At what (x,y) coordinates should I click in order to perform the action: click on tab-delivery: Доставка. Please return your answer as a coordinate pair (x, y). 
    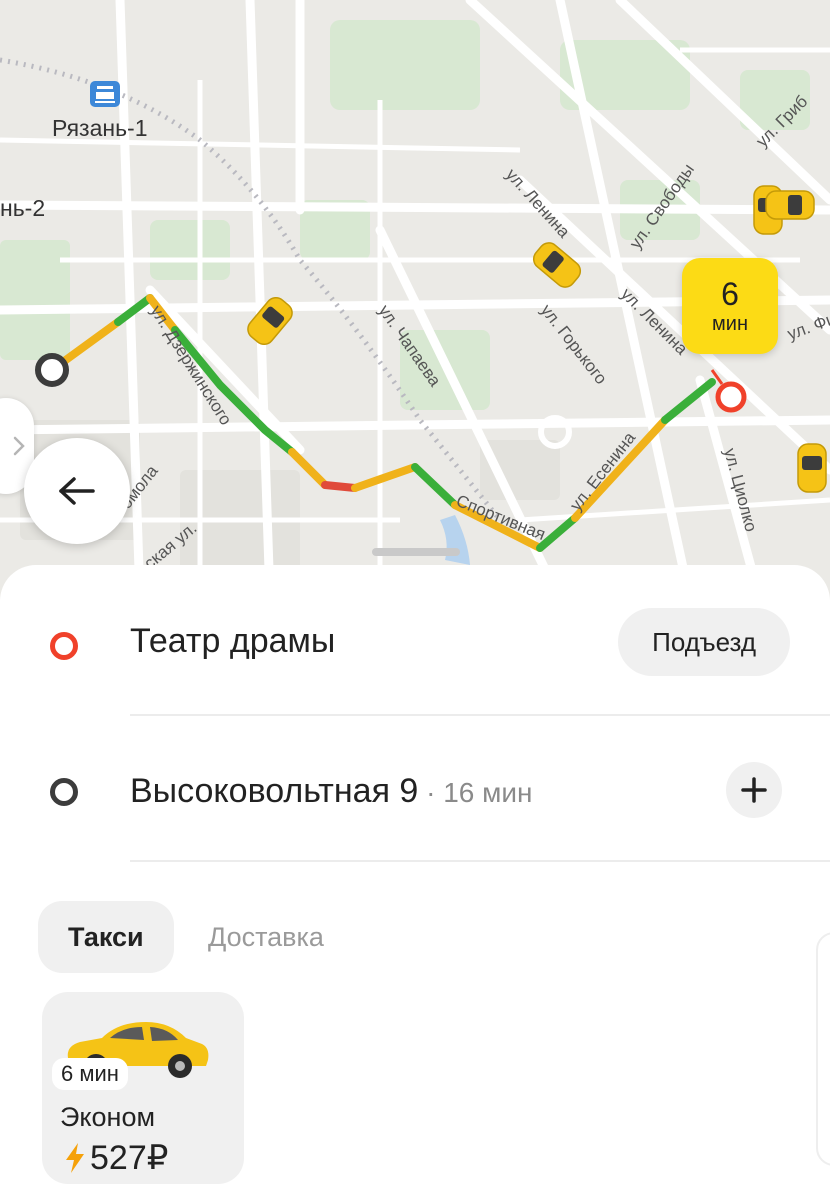
    Looking at the image, I should click on (266, 937).